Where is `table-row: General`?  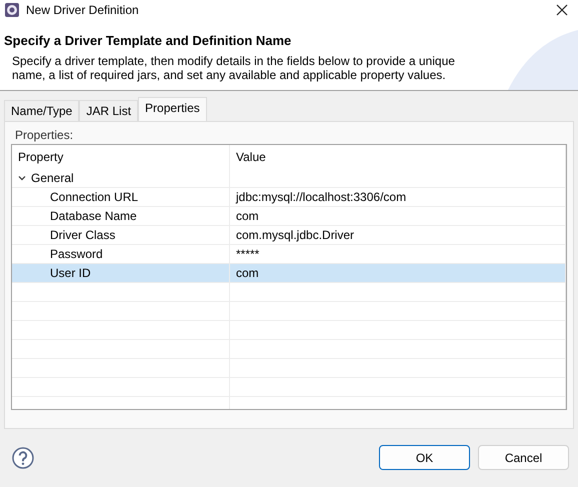 table-row: General is located at coordinates (289, 178).